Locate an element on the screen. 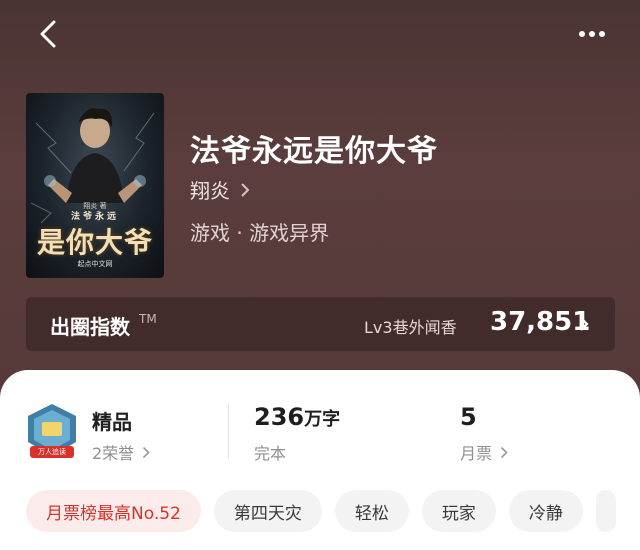 The image size is (640, 550). back-button is located at coordinates (49, 34).